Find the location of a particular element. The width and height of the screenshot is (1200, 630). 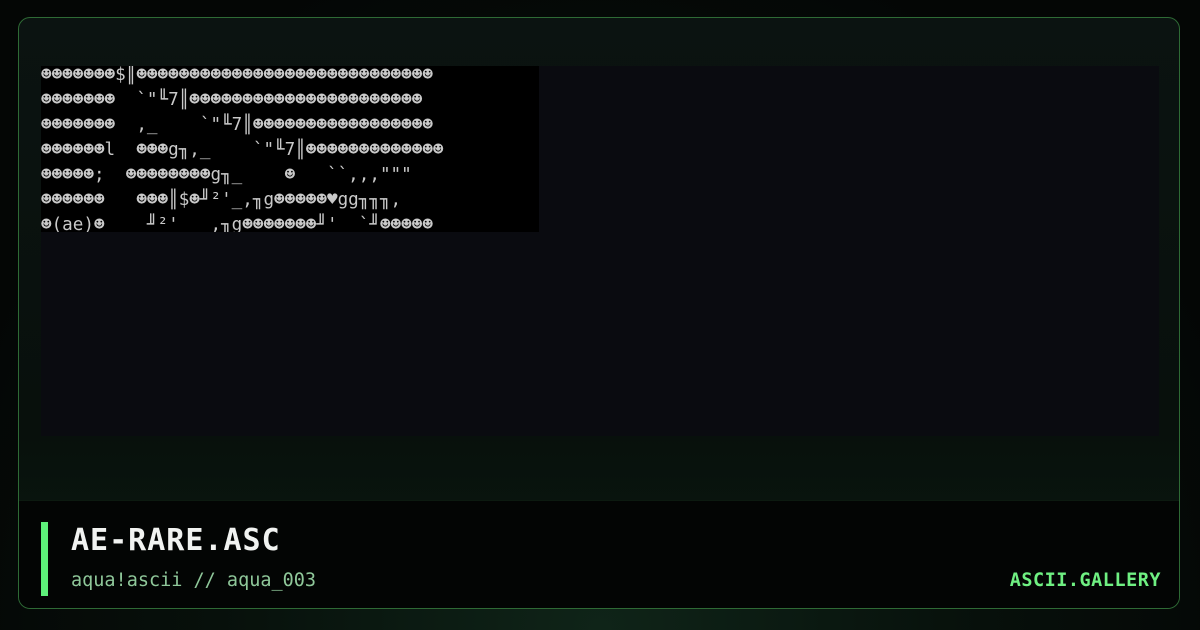

ascii-line: ☻☻☻☻☻☻☻$║☻☻☻☻☻☻☻☻☻☻☻☻☻☻☻☻☻☻☻☻☻☻☻☻☻☻☻☻ is located at coordinates (237, 75).